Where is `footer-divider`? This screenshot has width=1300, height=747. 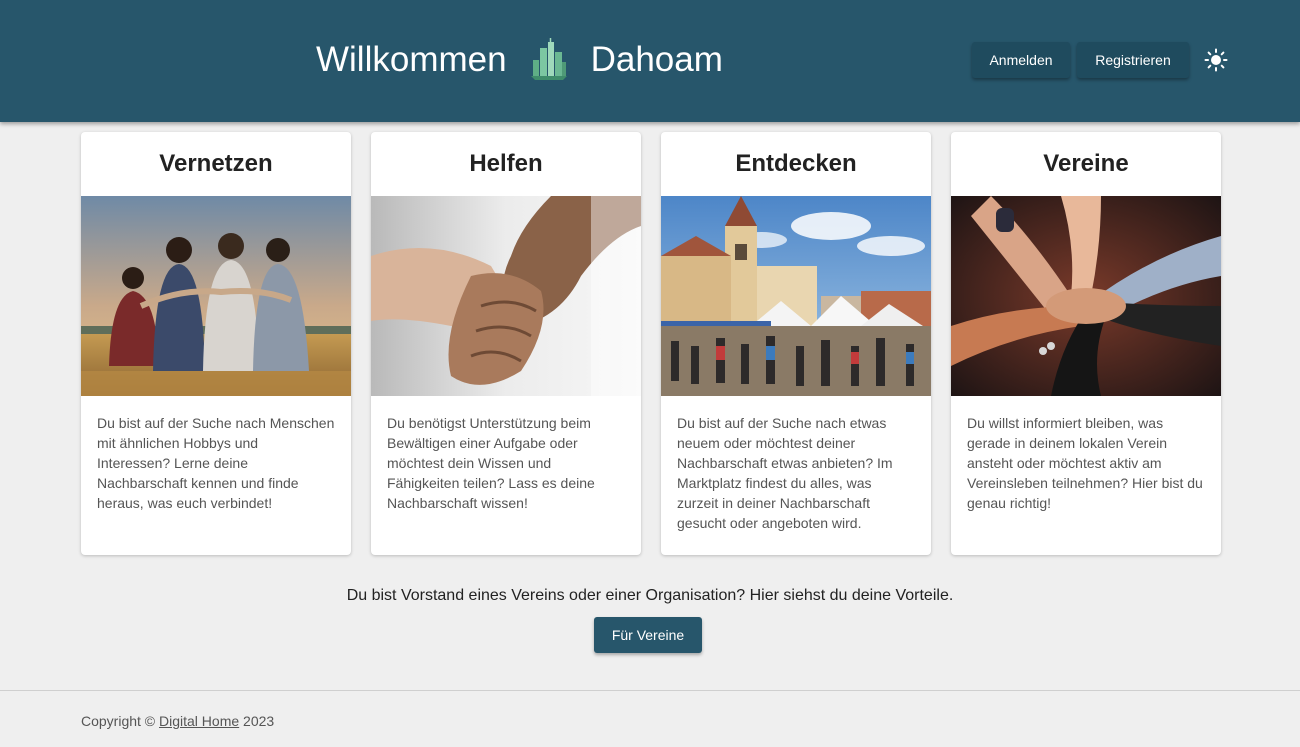 footer-divider is located at coordinates (650, 690).